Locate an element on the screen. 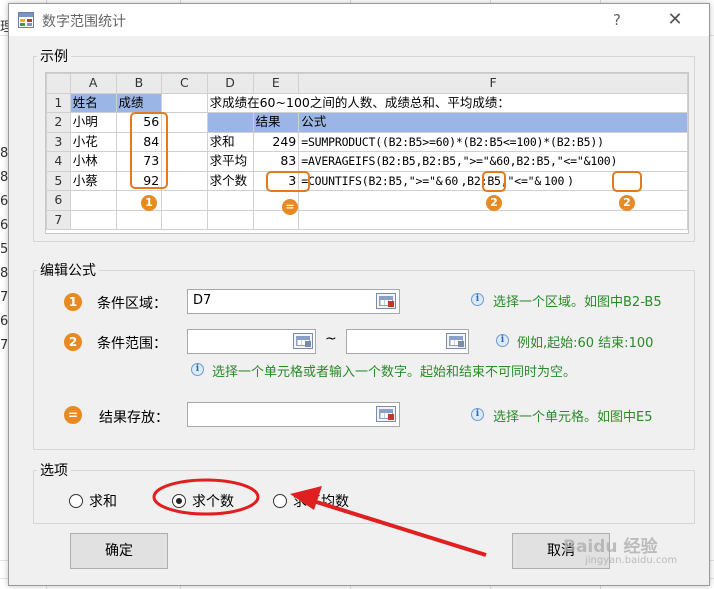 The height and width of the screenshot is (589, 714). condition-area-value: D7 is located at coordinates (202, 300).